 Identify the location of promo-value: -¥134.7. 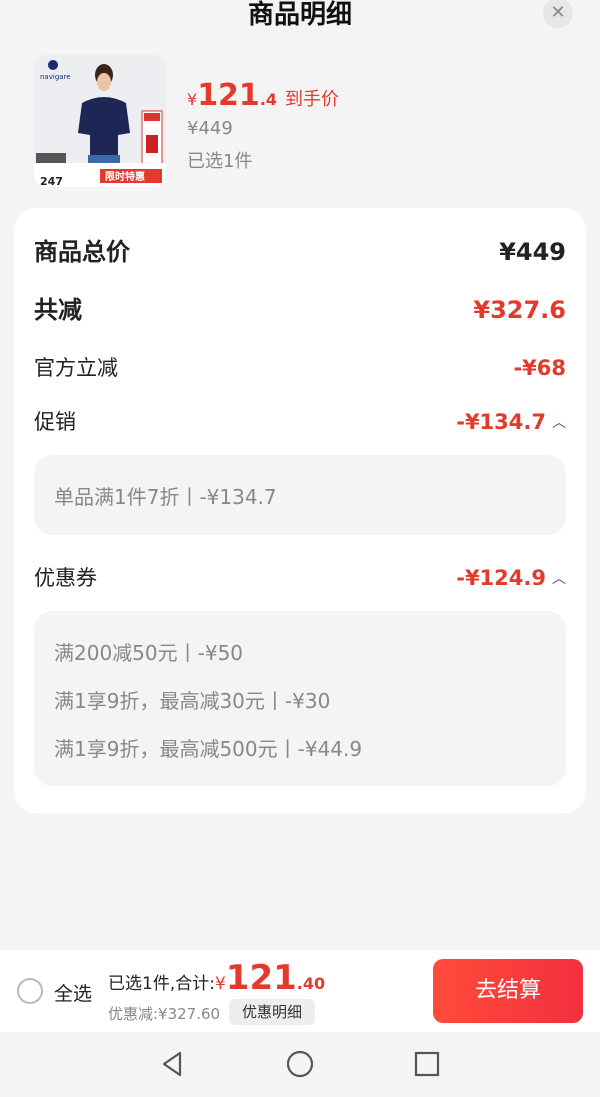
(501, 422).